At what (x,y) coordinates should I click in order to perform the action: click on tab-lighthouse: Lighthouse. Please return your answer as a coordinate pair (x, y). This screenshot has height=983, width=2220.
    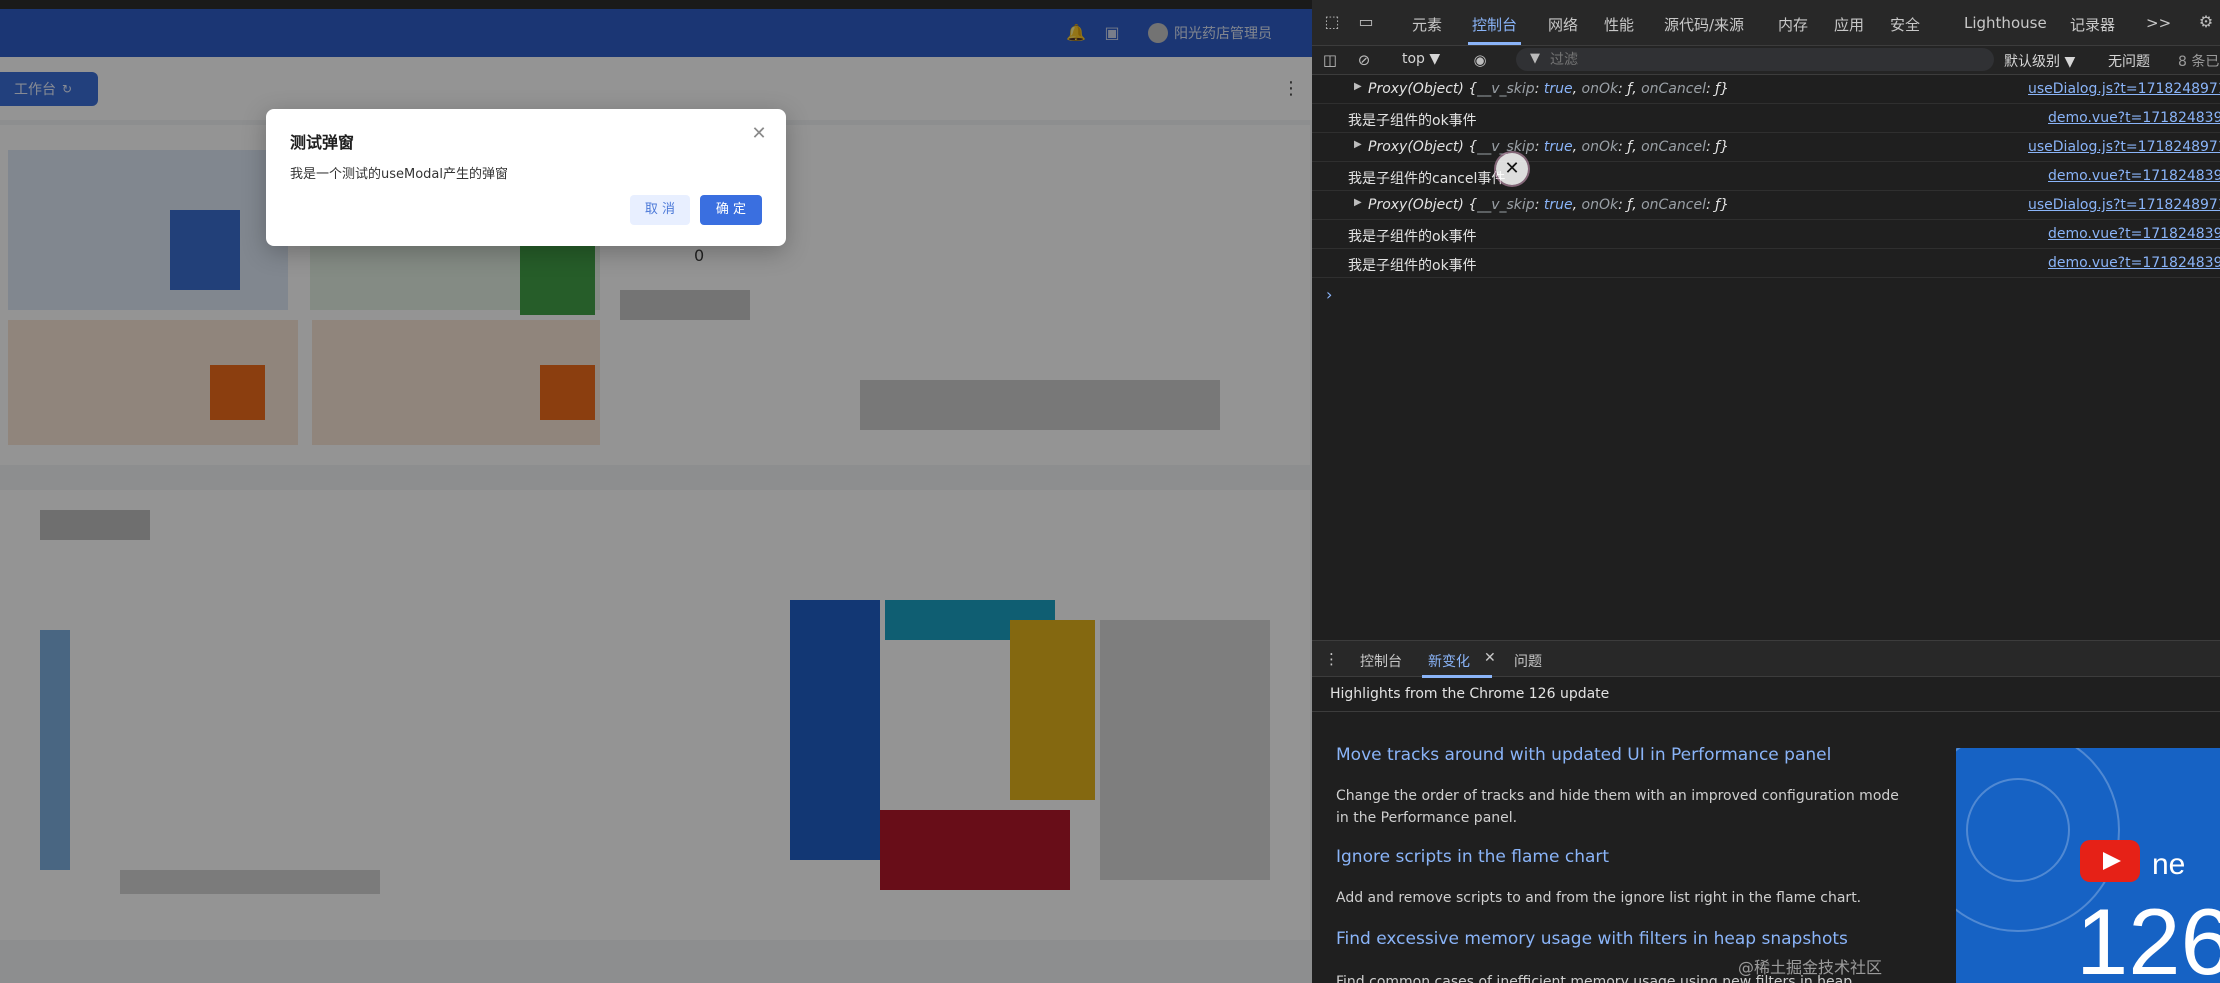
    Looking at the image, I should click on (2005, 23).